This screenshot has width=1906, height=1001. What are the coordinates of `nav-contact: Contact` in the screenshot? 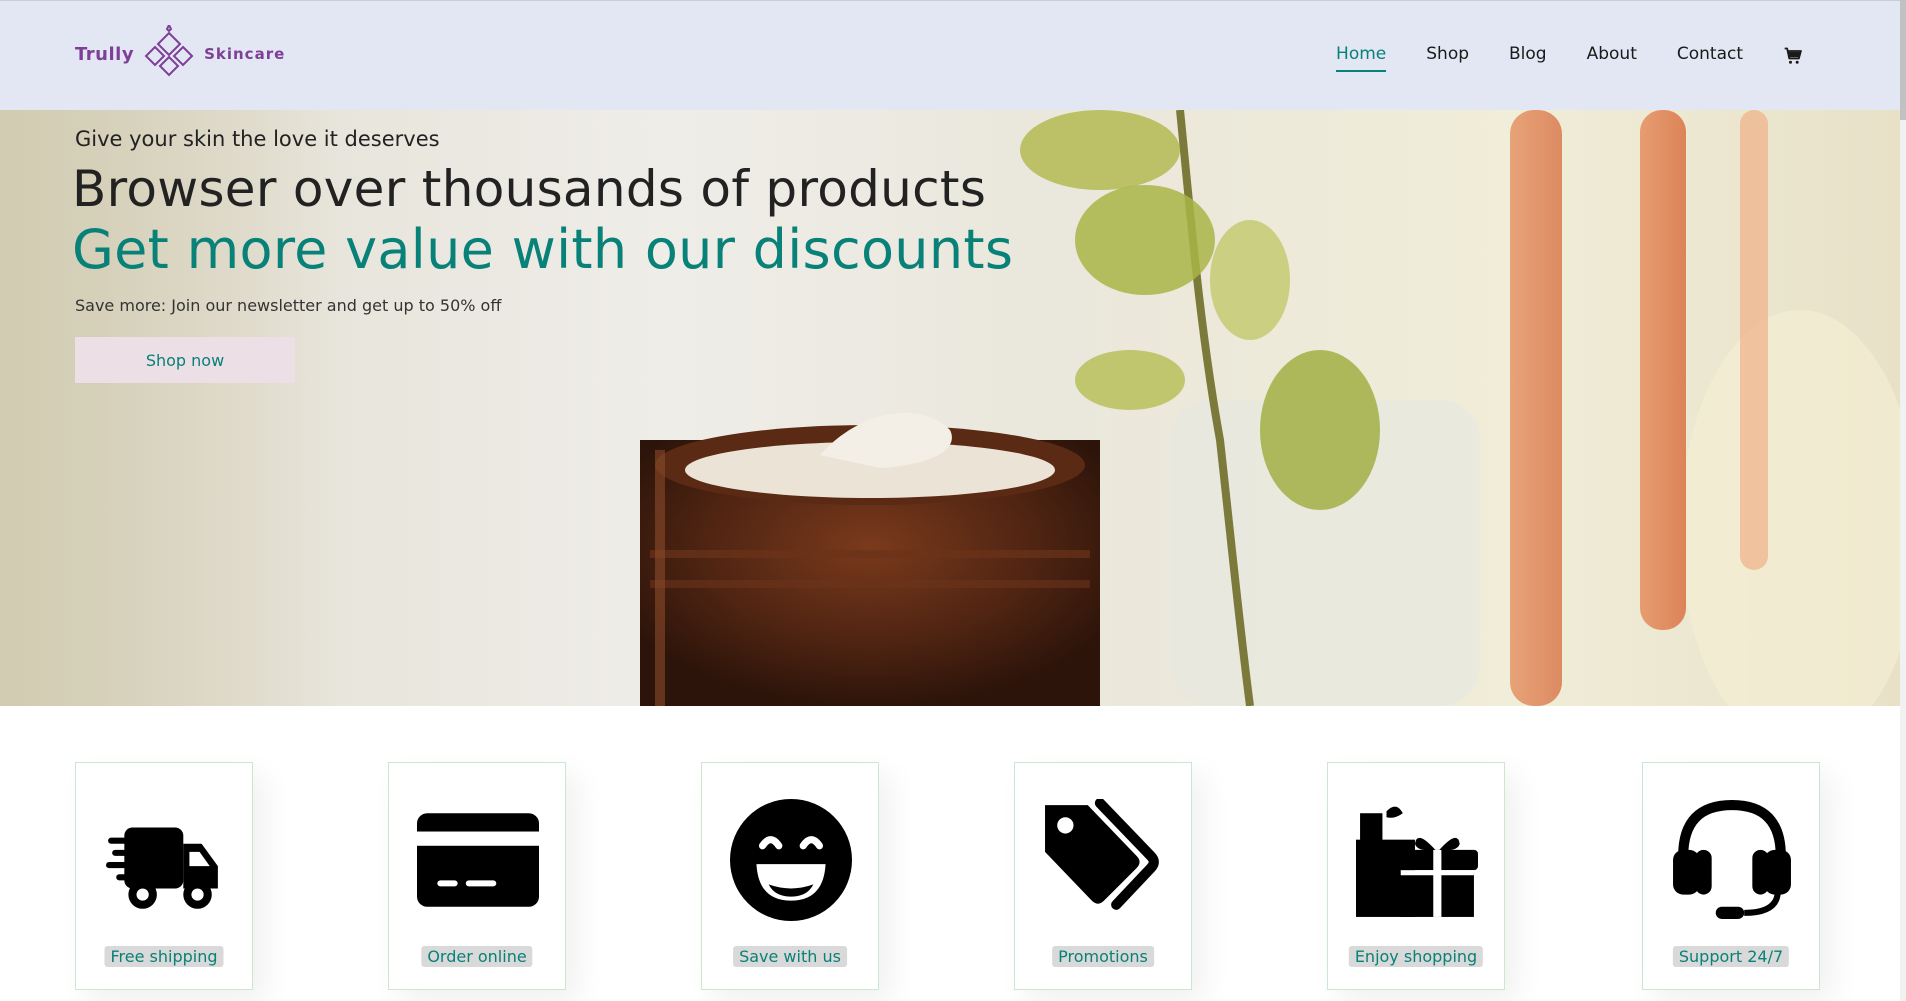 It's located at (1710, 56).